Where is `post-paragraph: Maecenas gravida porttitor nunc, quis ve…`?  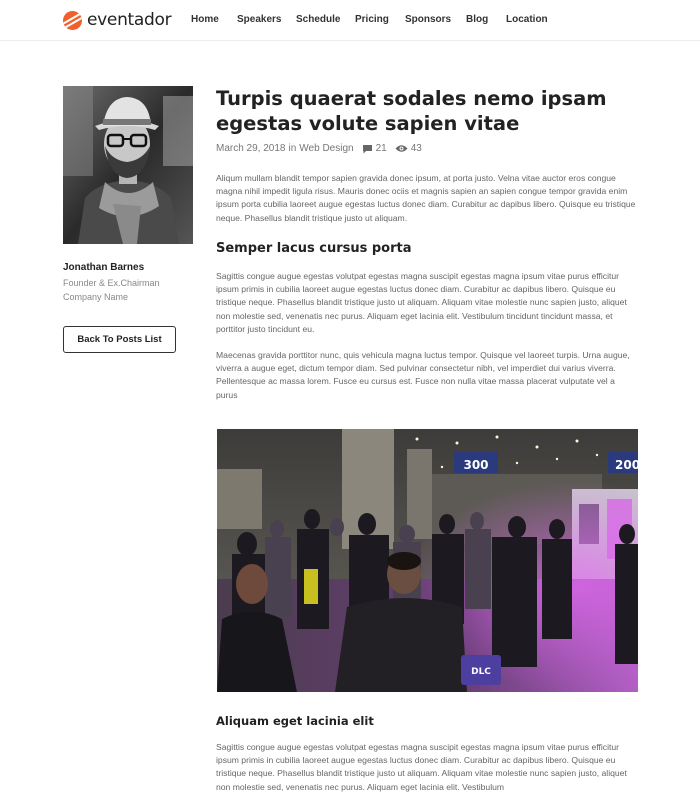 post-paragraph: Maecenas gravida porttitor nunc, quis ve… is located at coordinates (423, 375).